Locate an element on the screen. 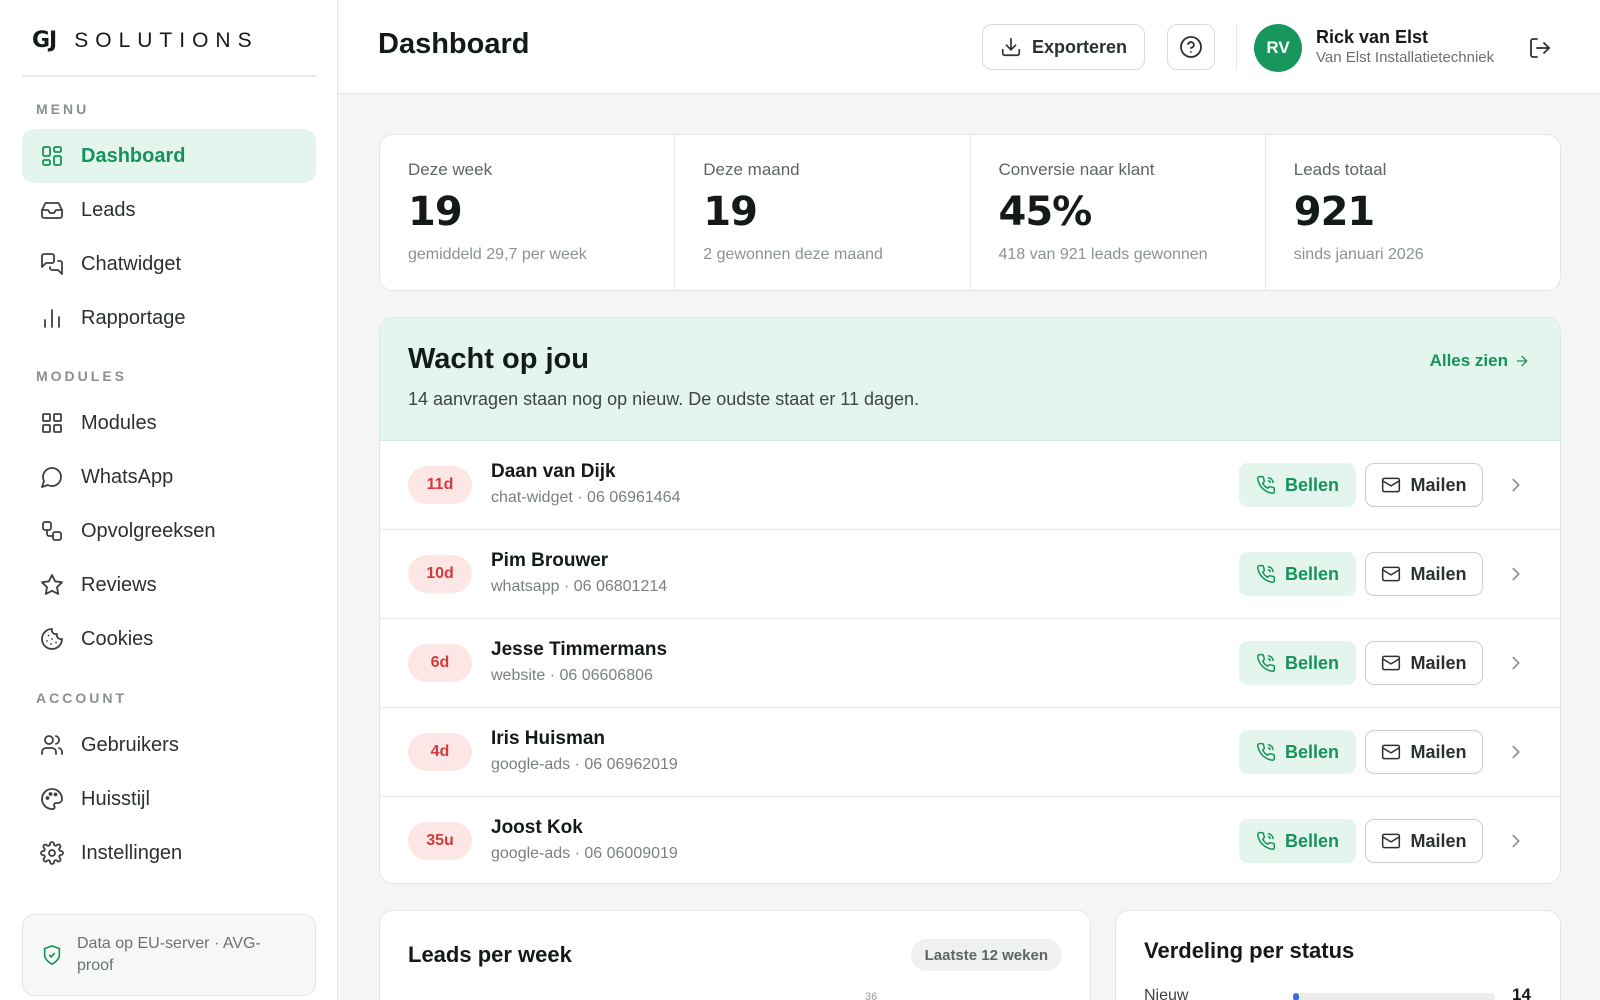 Image resolution: width=1600 pixels, height=1000 pixels. stat-deze-week: Deze week 19 gemiddeld 29,7 per week is located at coordinates (528, 212).